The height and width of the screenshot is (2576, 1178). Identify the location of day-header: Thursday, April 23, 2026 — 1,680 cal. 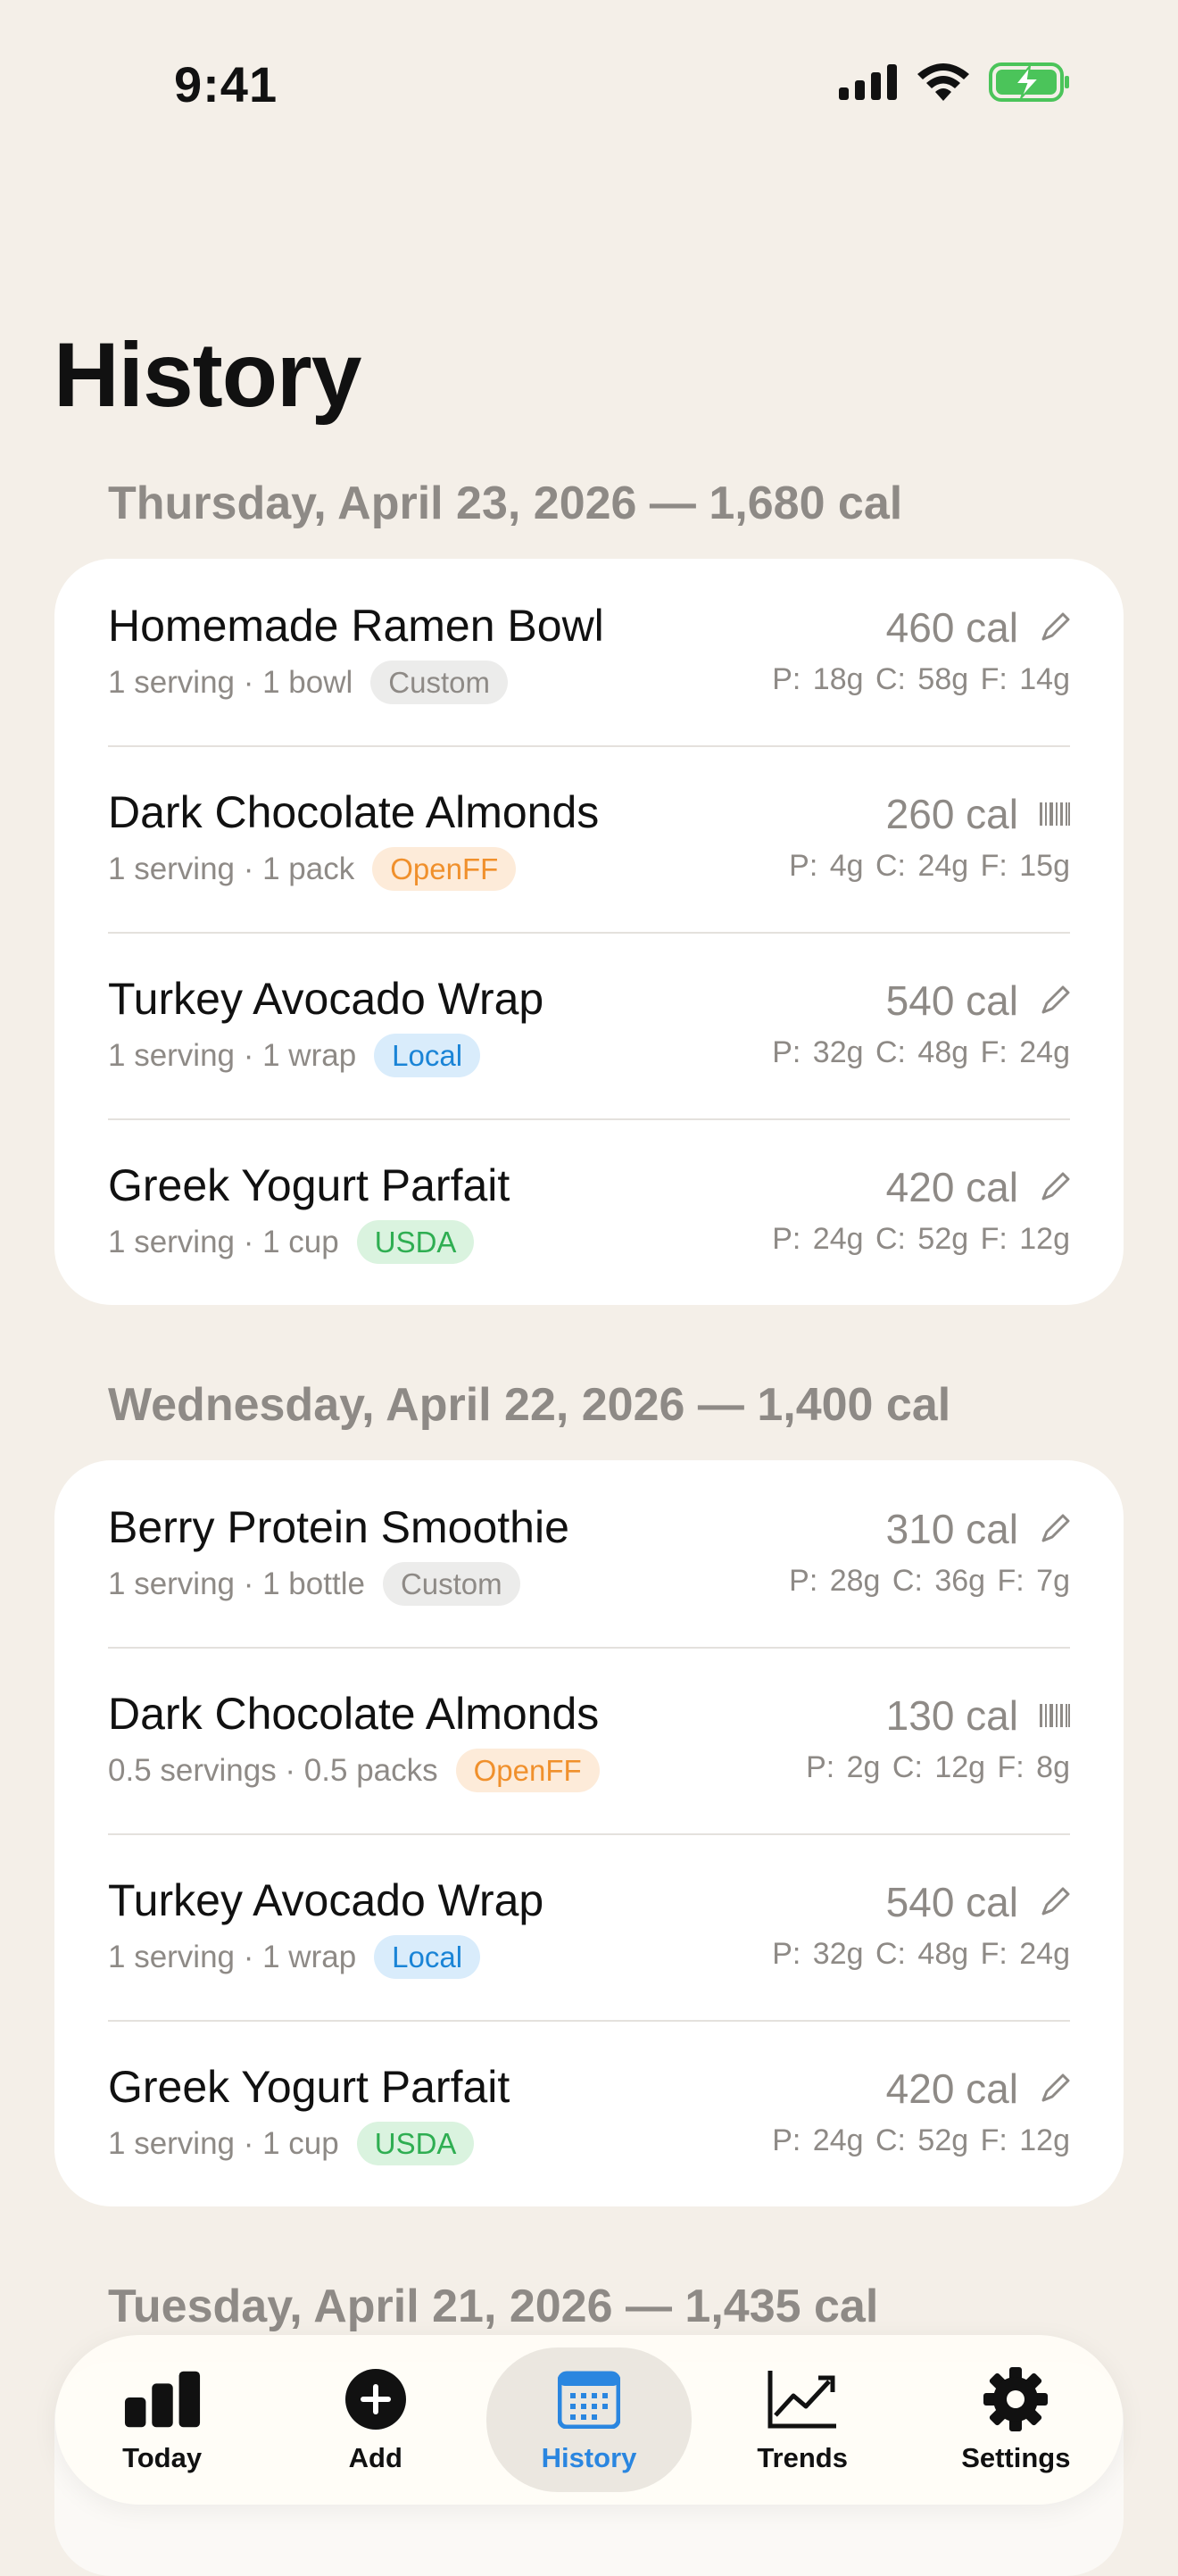
(505, 504).